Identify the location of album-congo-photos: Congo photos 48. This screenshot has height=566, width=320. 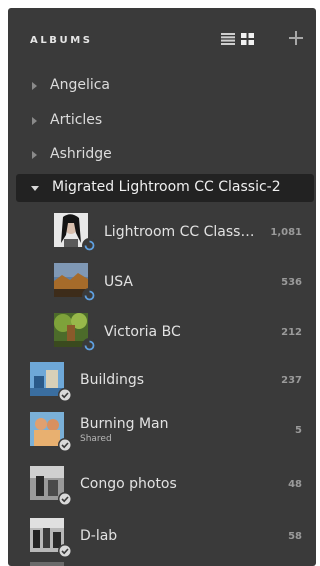
(162, 485).